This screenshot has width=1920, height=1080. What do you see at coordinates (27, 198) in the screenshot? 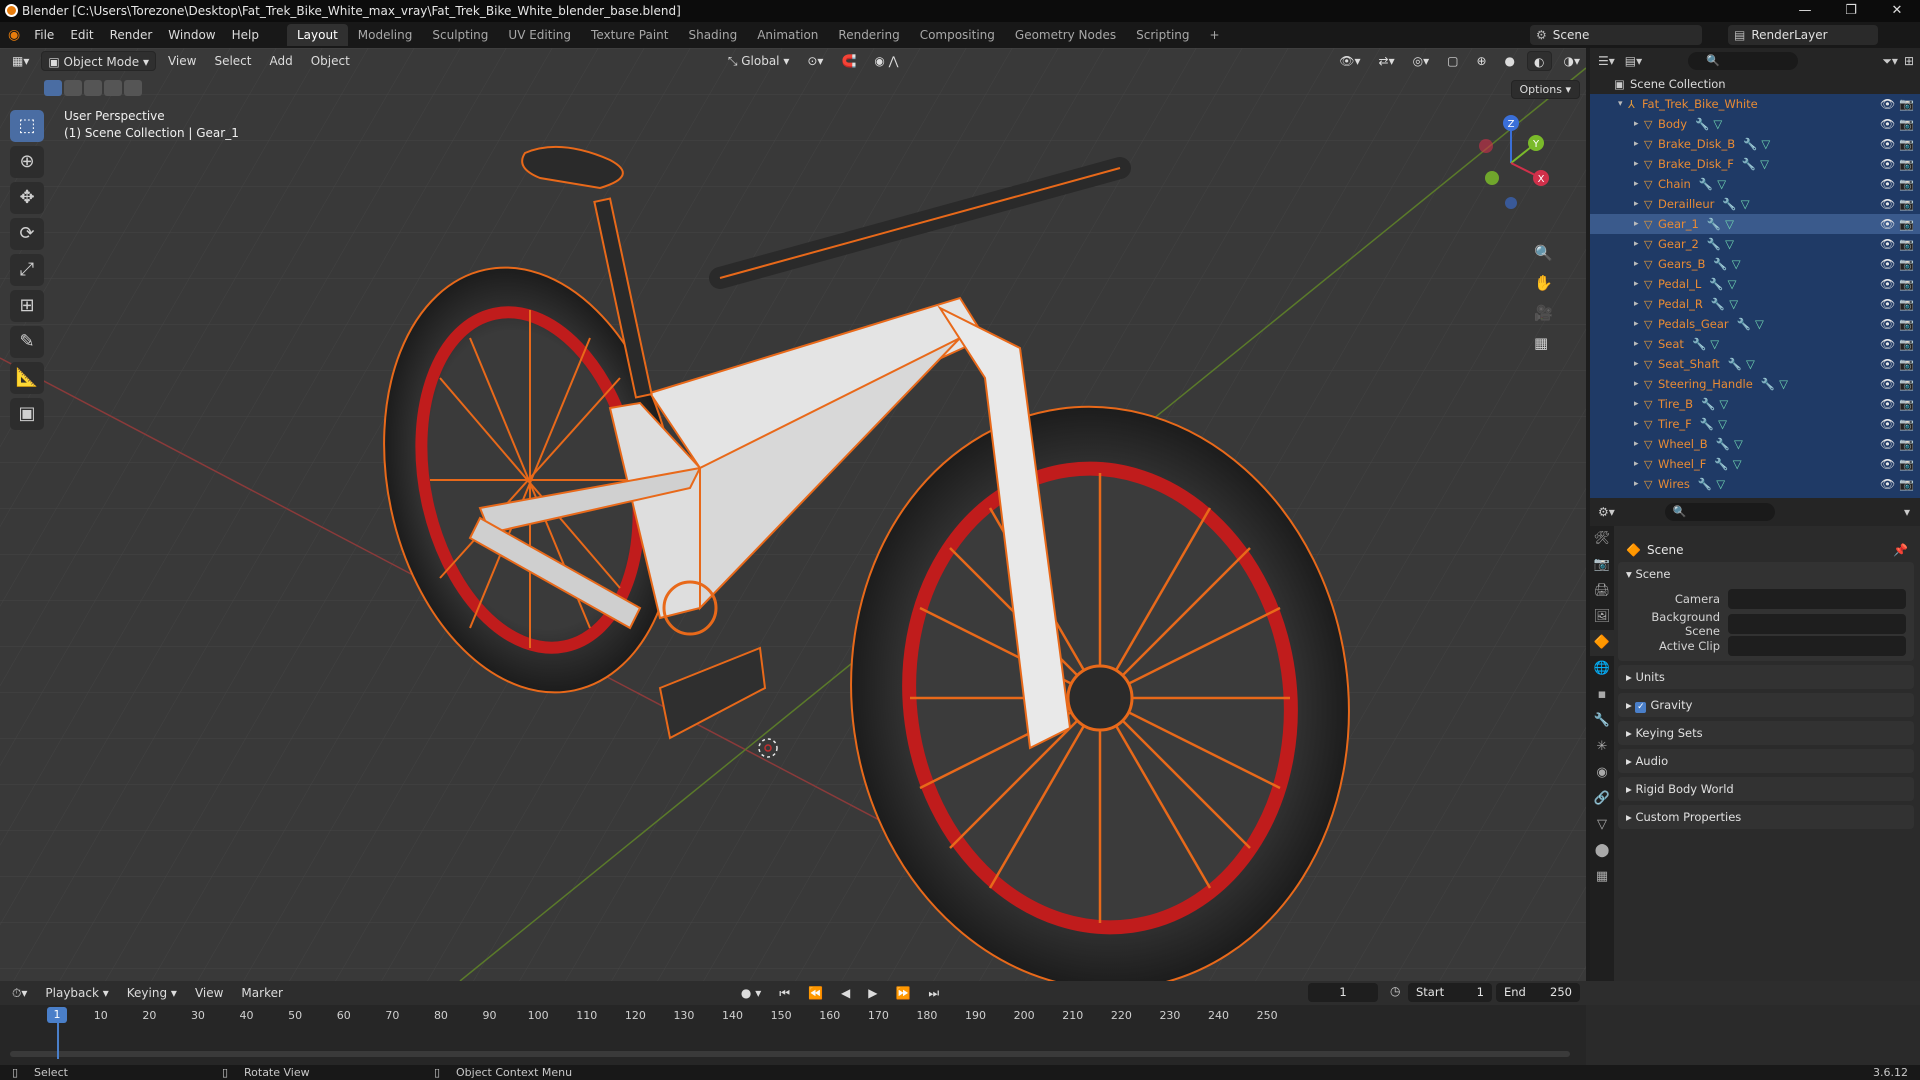
I see `move-tool-icon: ✥` at bounding box center [27, 198].